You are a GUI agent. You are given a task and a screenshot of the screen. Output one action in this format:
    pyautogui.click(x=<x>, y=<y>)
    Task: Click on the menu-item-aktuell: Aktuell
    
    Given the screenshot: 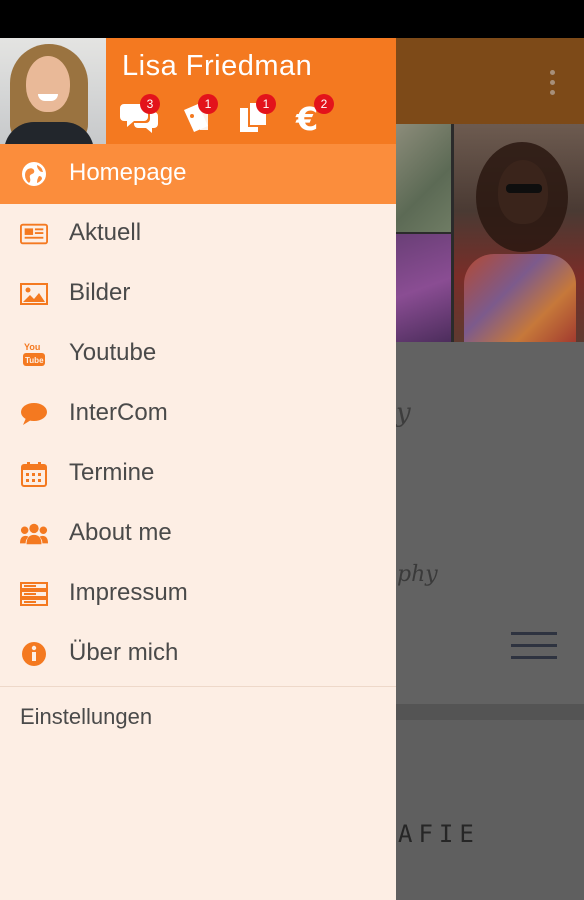 What is the action you would take?
    pyautogui.click(x=198, y=234)
    